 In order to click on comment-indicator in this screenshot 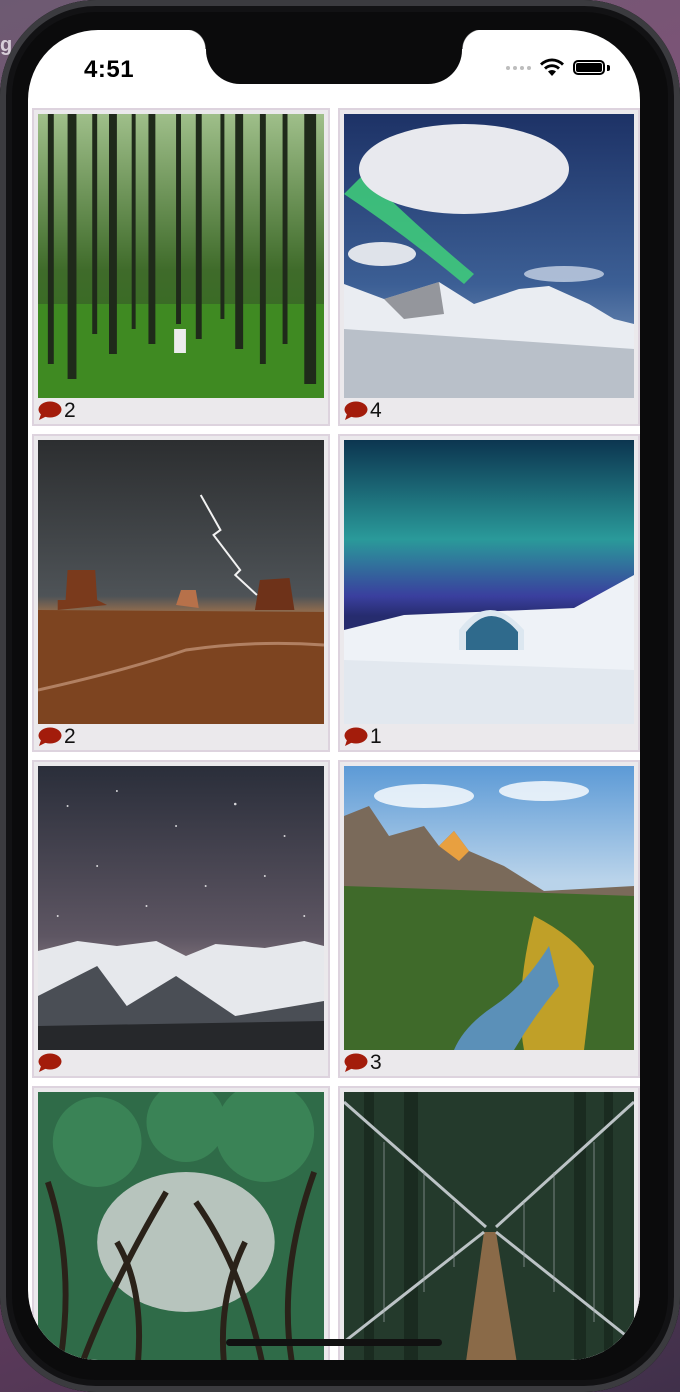, I will do `click(51, 1063)`.